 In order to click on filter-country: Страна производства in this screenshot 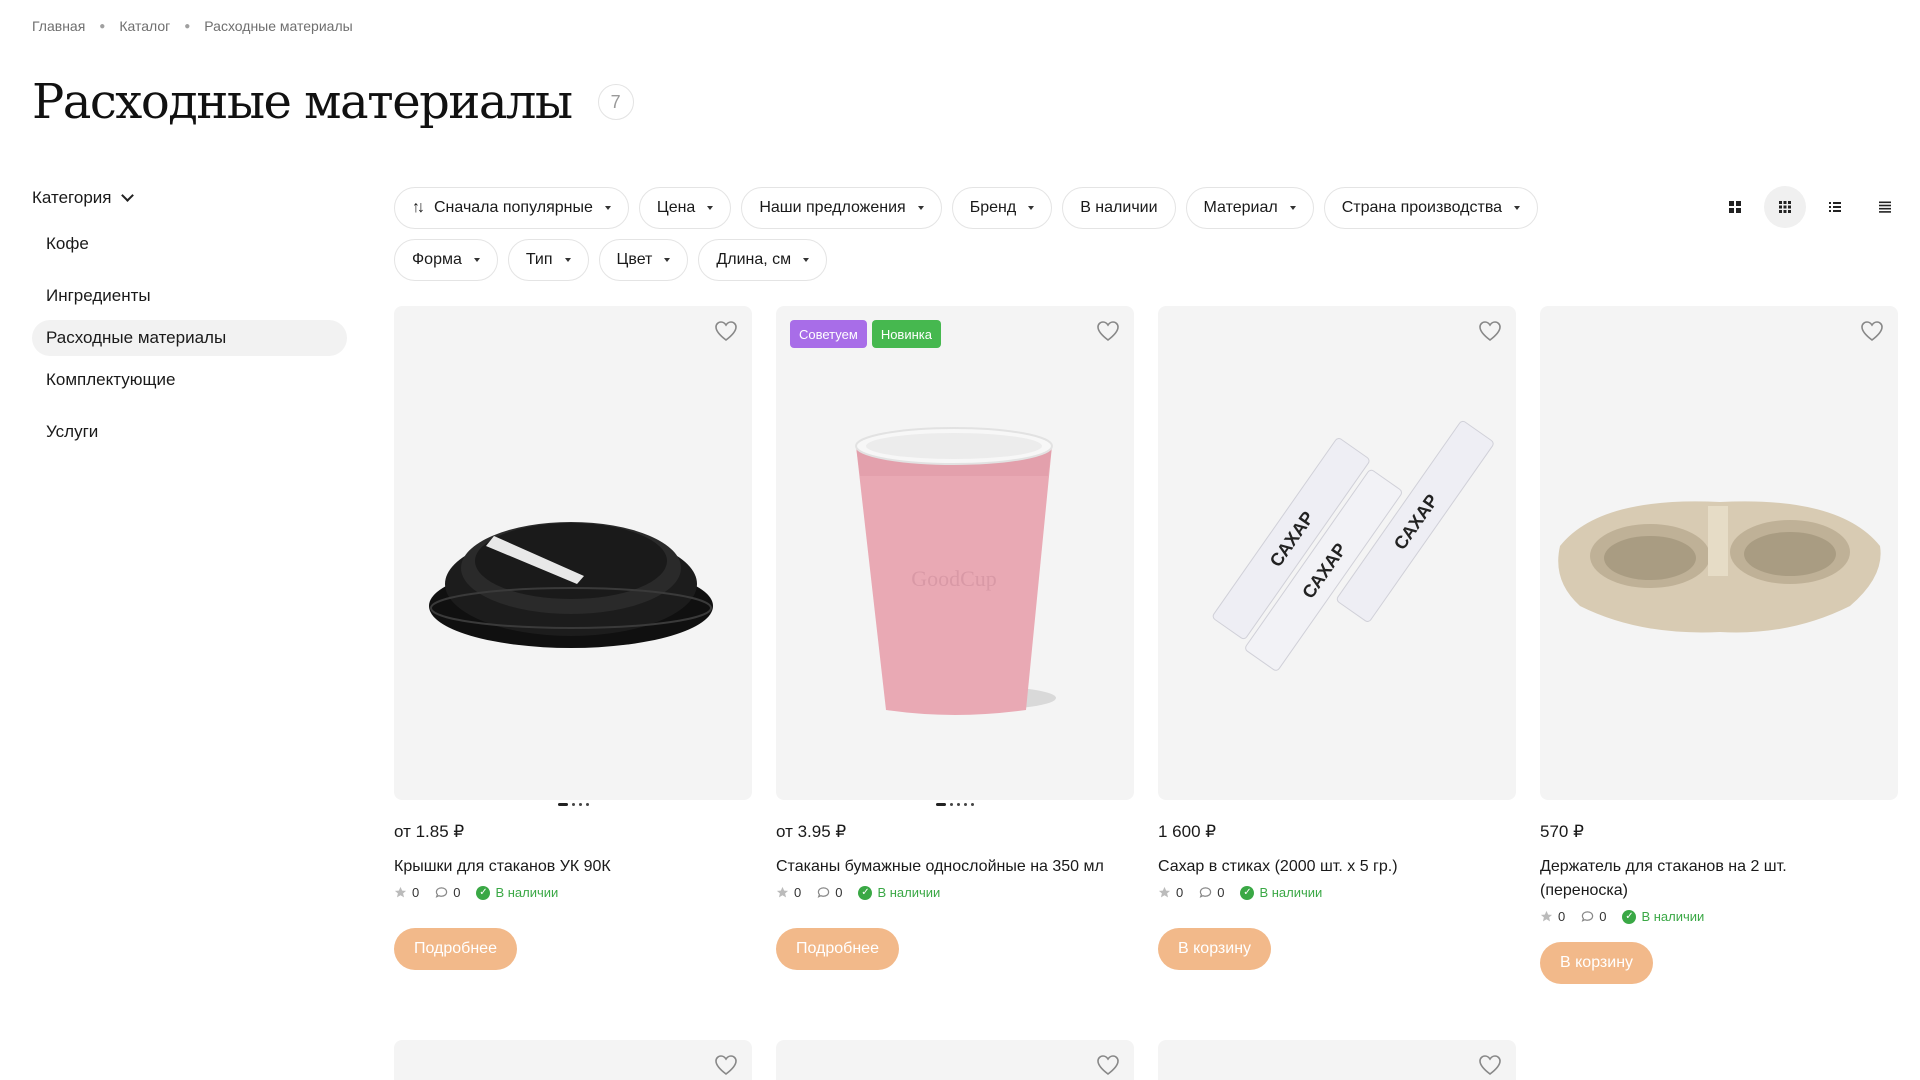, I will do `click(1431, 208)`.